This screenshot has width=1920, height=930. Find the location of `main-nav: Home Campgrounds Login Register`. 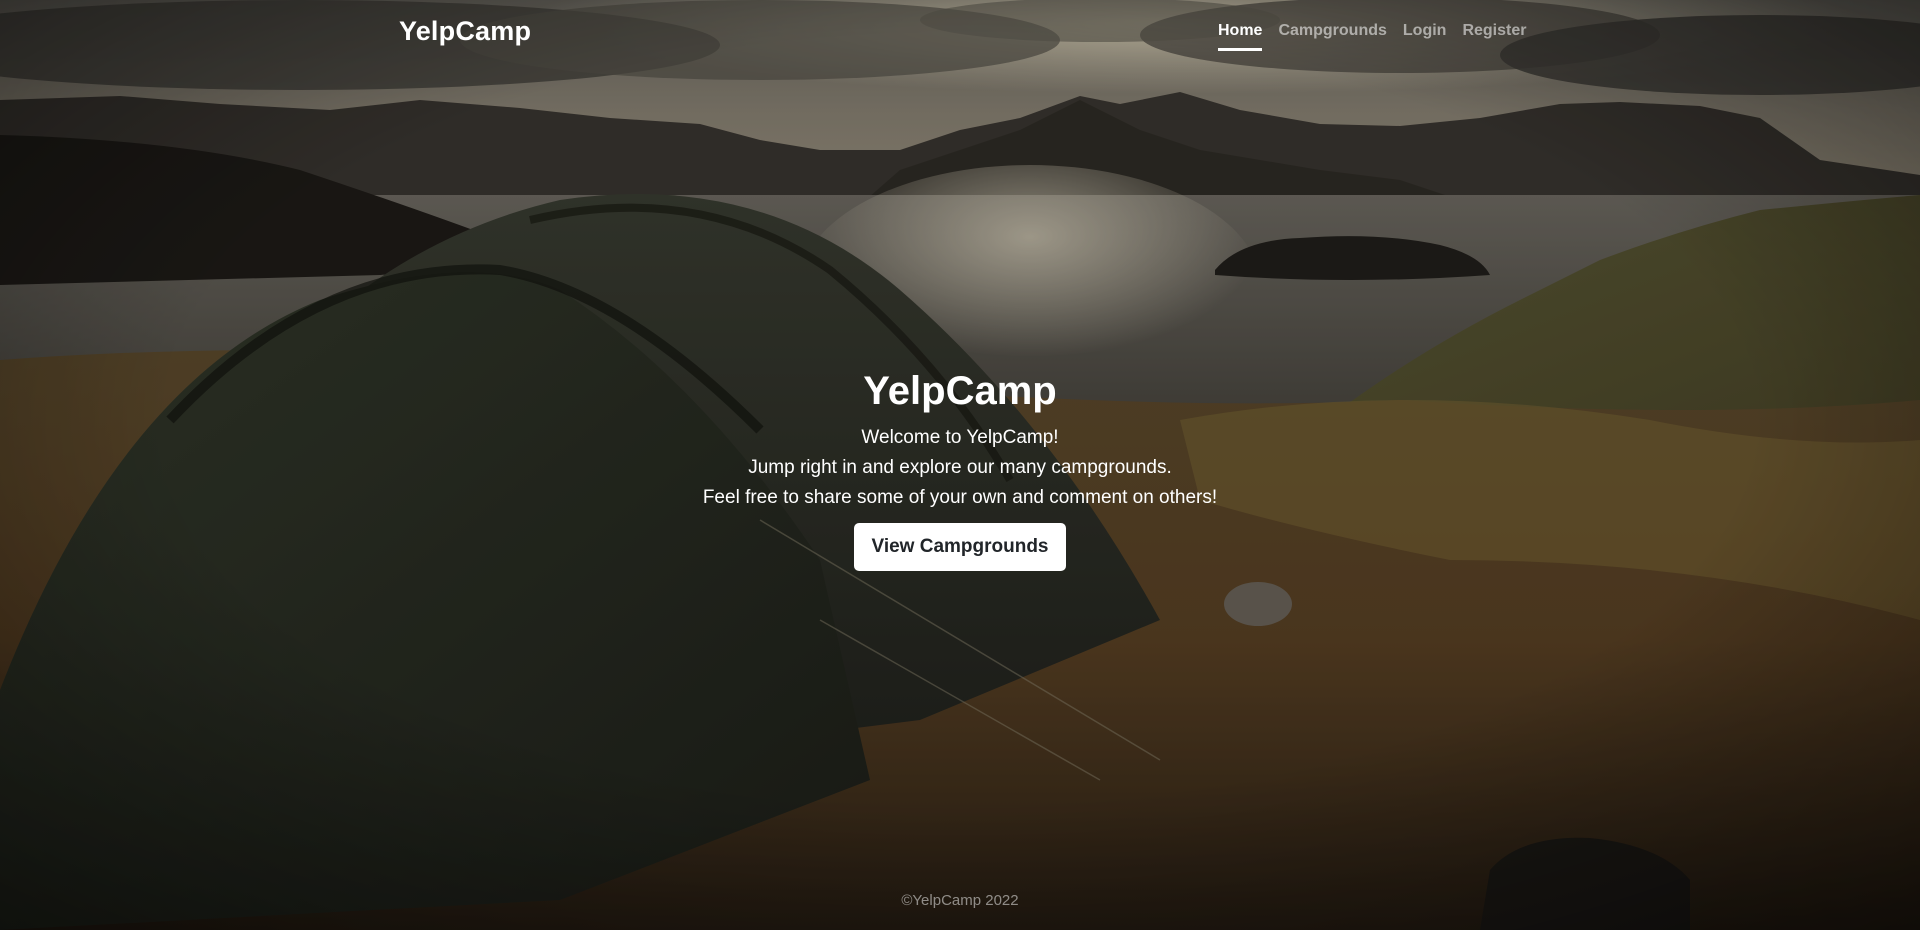

main-nav: Home Campgrounds Login Register is located at coordinates (1372, 36).